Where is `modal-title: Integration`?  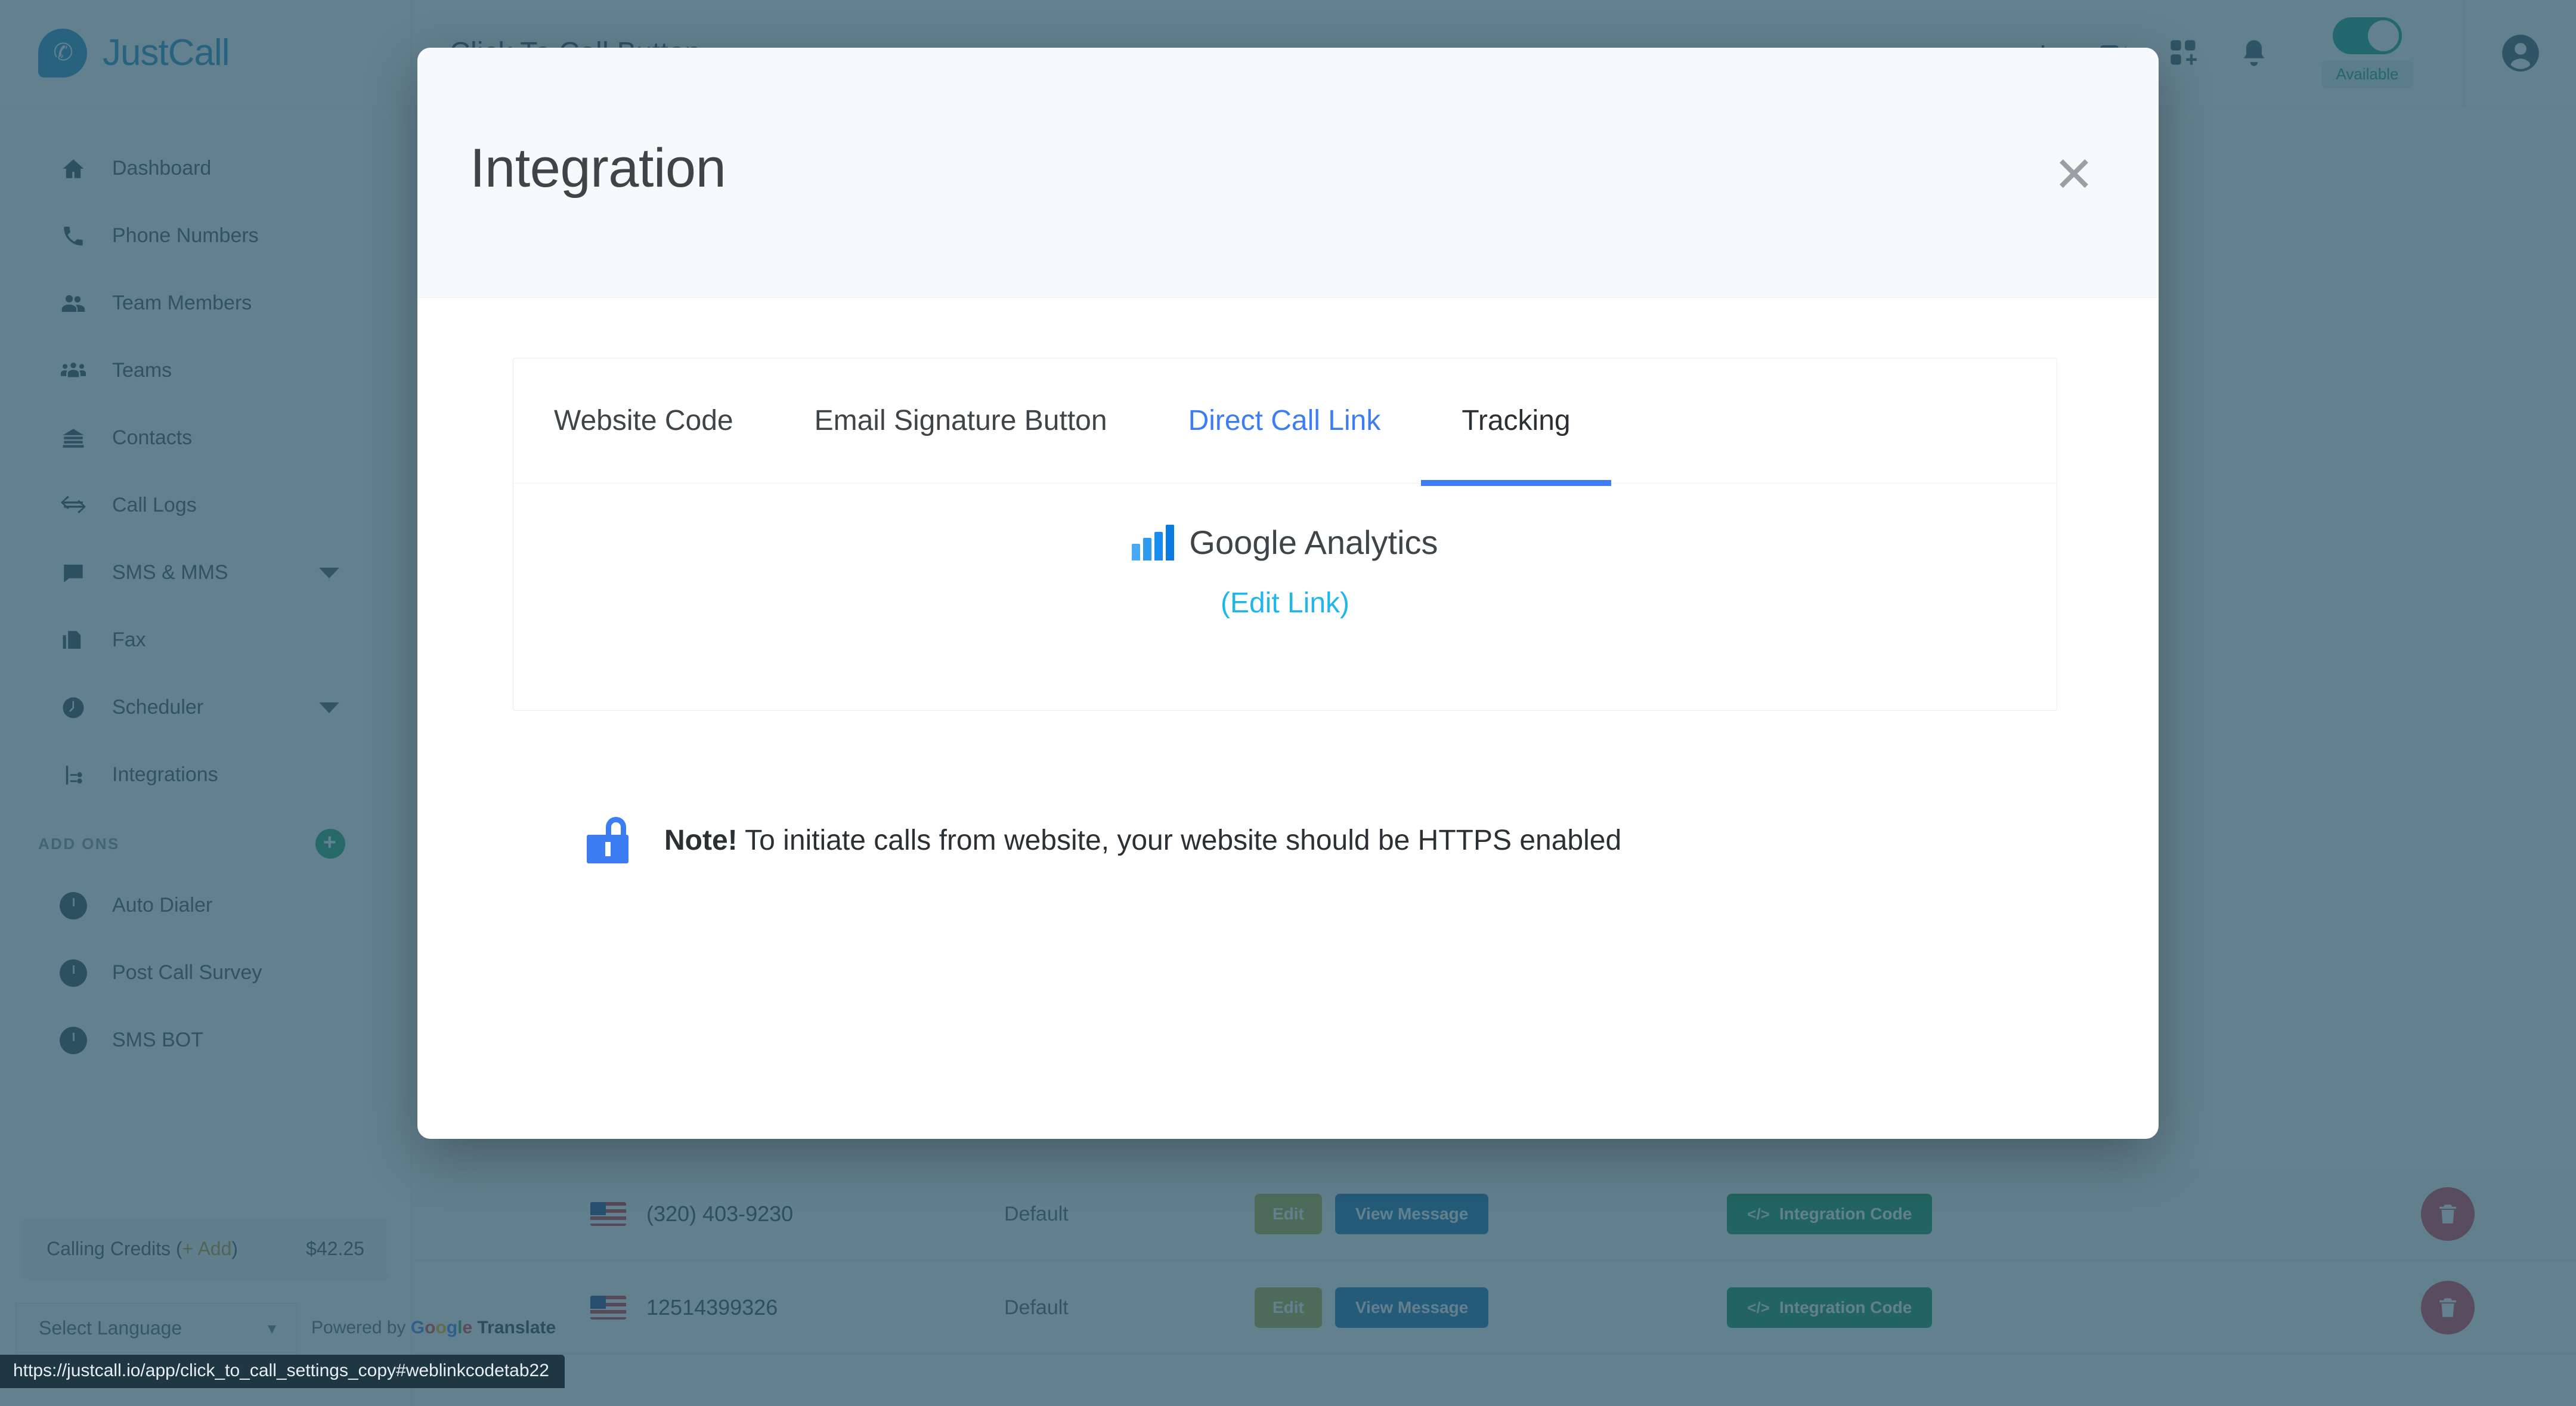 modal-title: Integration is located at coordinates (598, 168).